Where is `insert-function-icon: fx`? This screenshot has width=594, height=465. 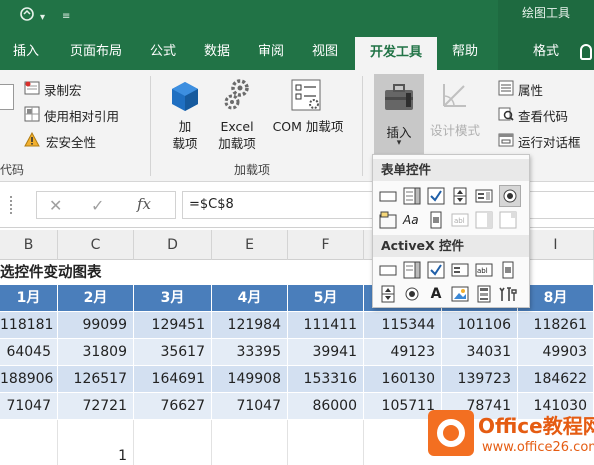
insert-function-icon: fx is located at coordinates (144, 204).